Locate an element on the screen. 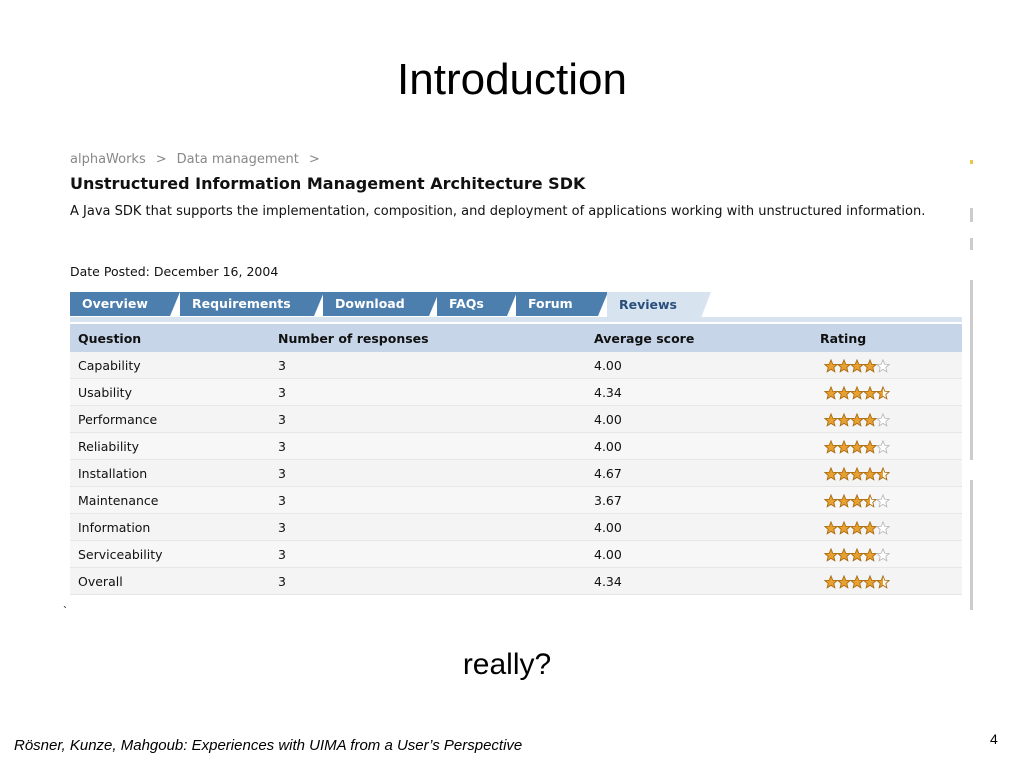 Image resolution: width=1024 pixels, height=768 pixels. table-row: Information 3 4.00 is located at coordinates (516, 527).